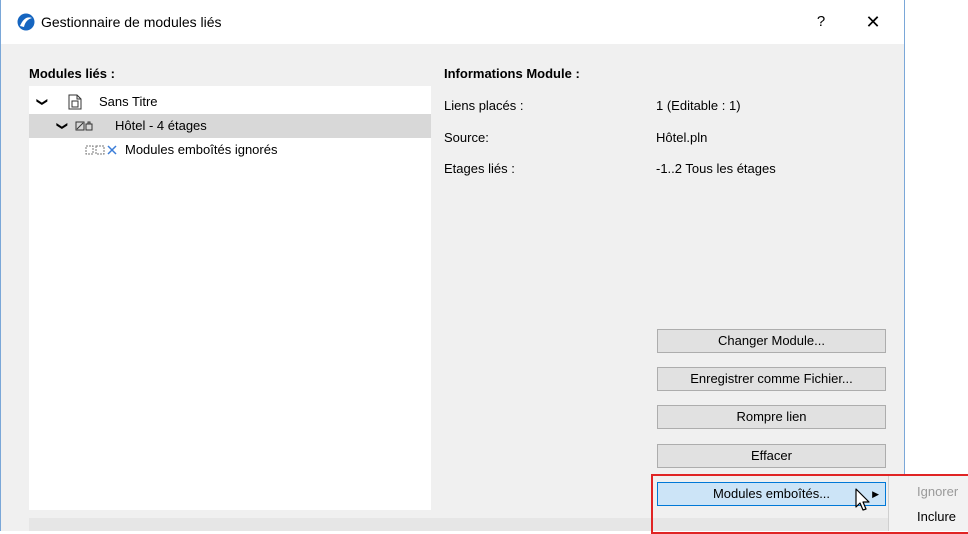 The height and width of the screenshot is (534, 968). What do you see at coordinates (928, 503) in the screenshot?
I see `nested-modules-submenu: Ignorer Inclure` at bounding box center [928, 503].